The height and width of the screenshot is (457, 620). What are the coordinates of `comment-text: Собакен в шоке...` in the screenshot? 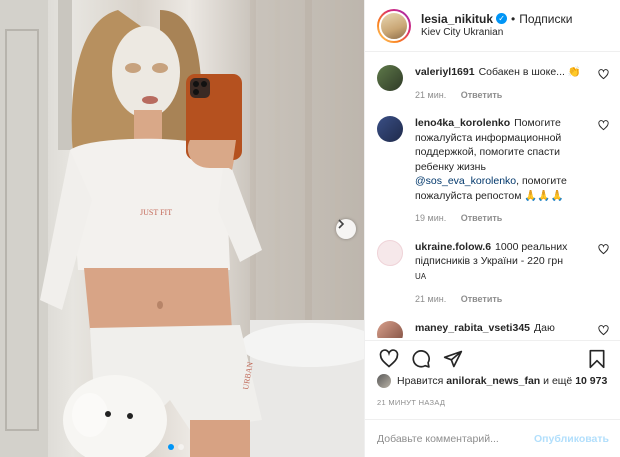 It's located at (521, 72).